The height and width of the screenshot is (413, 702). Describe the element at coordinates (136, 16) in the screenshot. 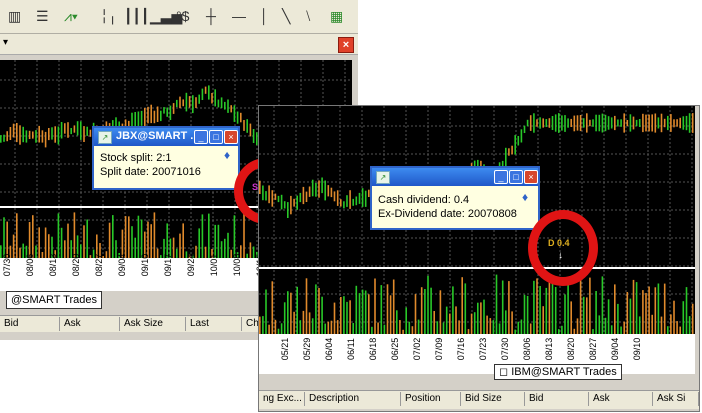

I see `candle-chart-icon: ┃┃┃` at that location.